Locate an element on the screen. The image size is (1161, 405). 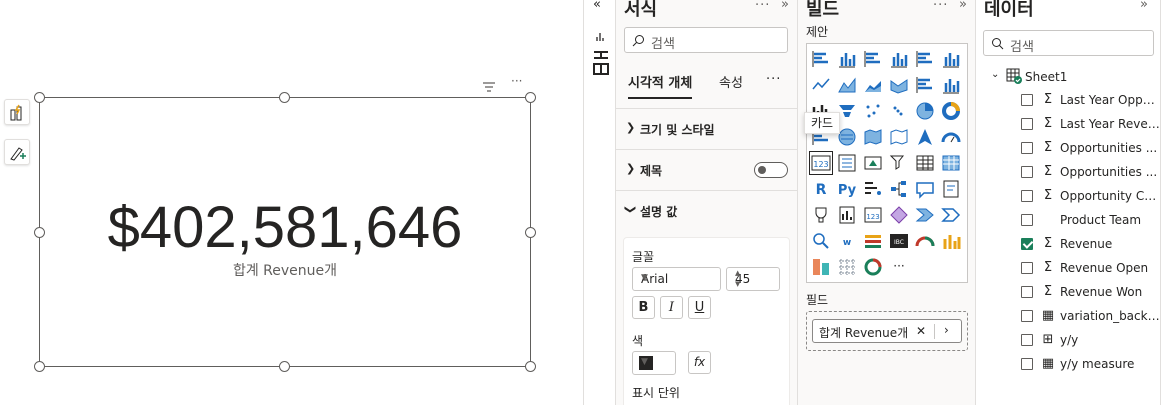
table-icon is located at coordinates (925, 163).